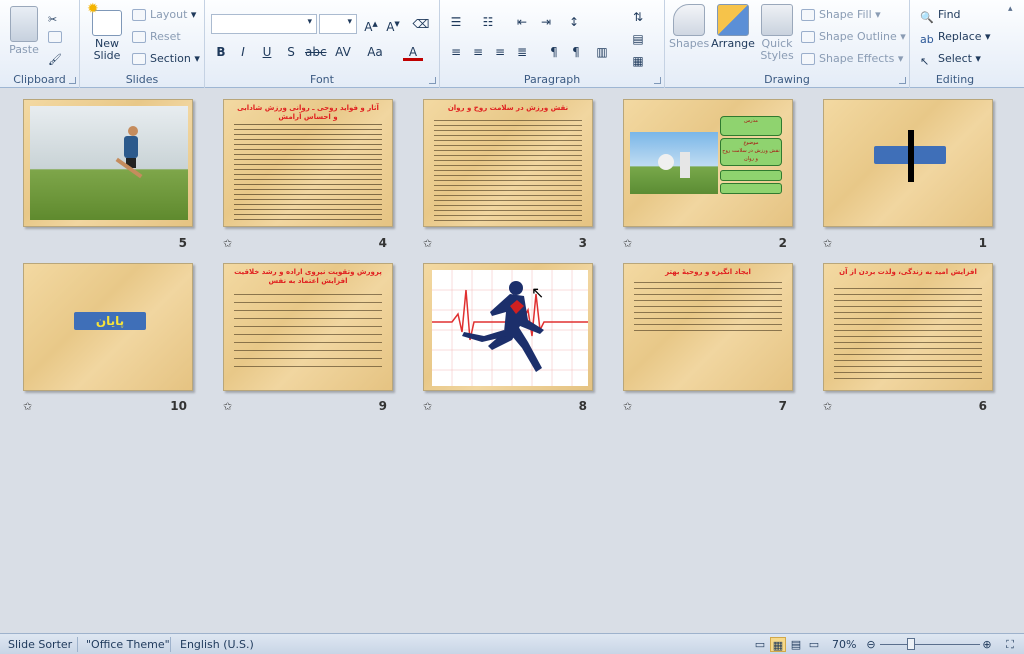 This screenshot has height=654, width=1024. What do you see at coordinates (413, 52) in the screenshot?
I see `font-color-button: A` at bounding box center [413, 52].